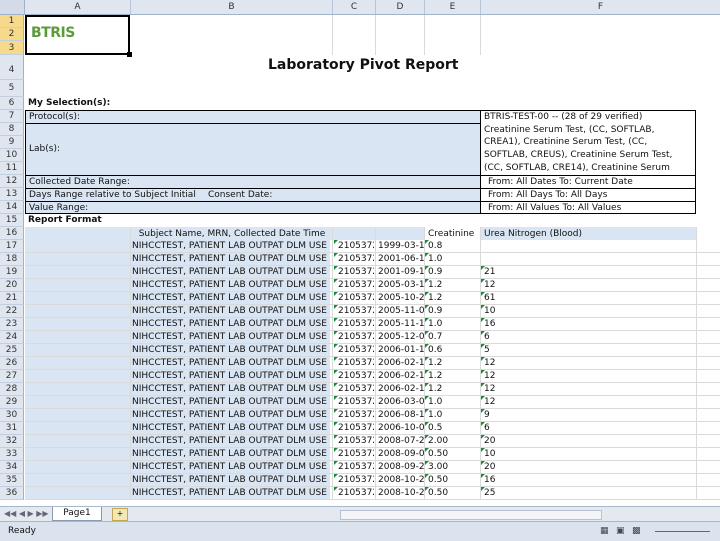  I want to click on row-header-28: 28, so click(12, 389).